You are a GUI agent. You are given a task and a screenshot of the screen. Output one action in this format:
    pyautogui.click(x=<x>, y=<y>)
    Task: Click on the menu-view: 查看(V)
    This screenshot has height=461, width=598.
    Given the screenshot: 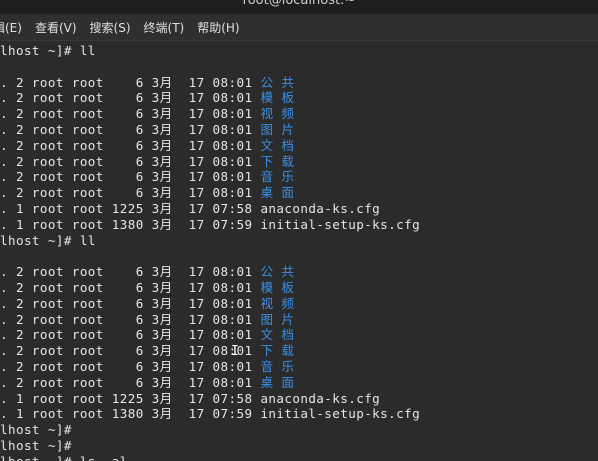 What is the action you would take?
    pyautogui.click(x=53, y=27)
    